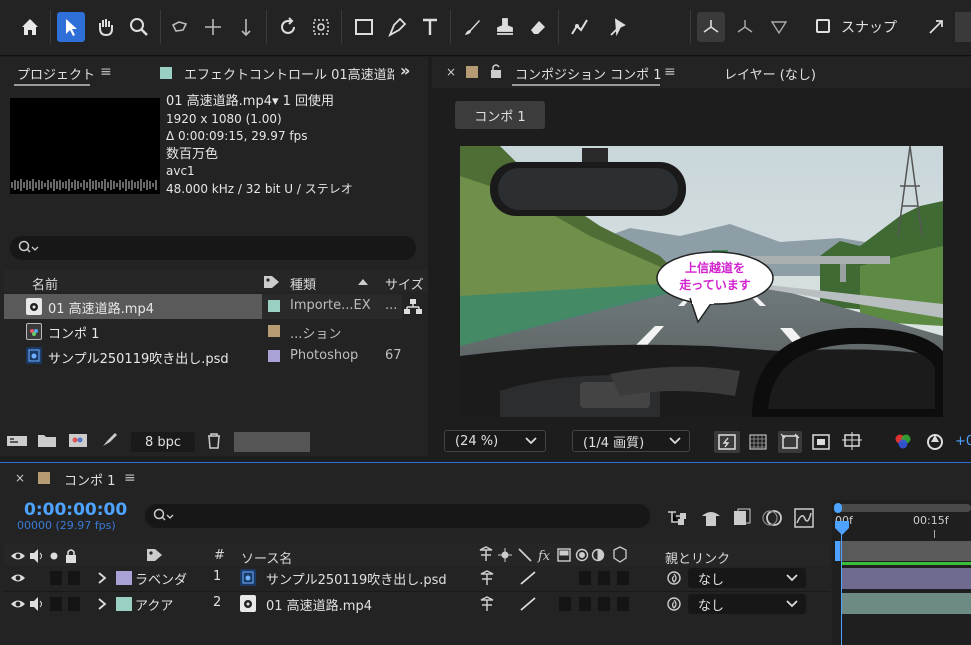 The height and width of the screenshot is (645, 971). Describe the element at coordinates (779, 27) in the screenshot. I see `view-axis-mode-icon` at that location.